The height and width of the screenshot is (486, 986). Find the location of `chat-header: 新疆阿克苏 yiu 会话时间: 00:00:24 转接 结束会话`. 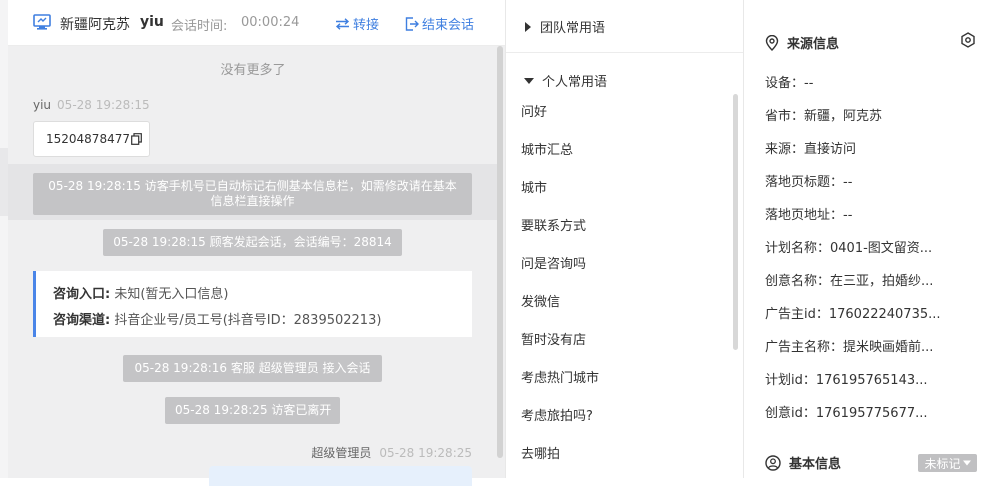

chat-header: 新疆阿克苏 yiu 会话时间: 00:00:24 转接 结束会话 is located at coordinates (256, 23).